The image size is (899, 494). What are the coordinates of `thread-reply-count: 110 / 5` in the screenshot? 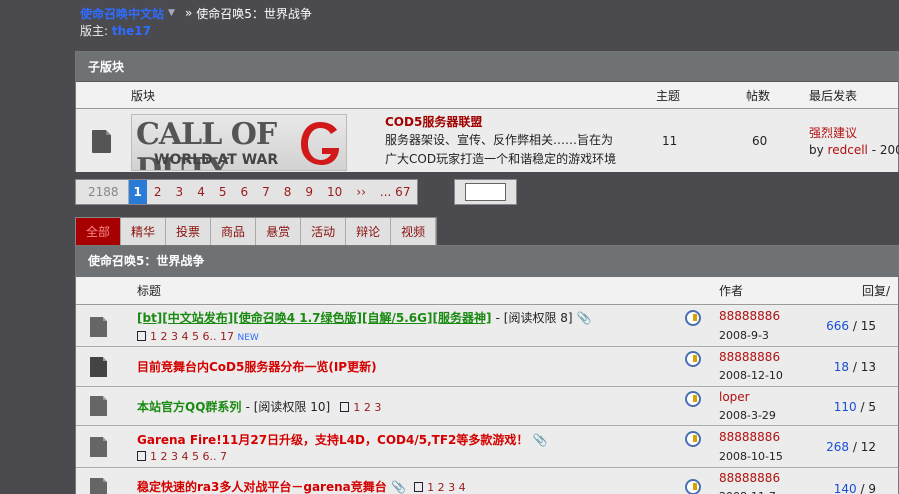 It's located at (846, 407).